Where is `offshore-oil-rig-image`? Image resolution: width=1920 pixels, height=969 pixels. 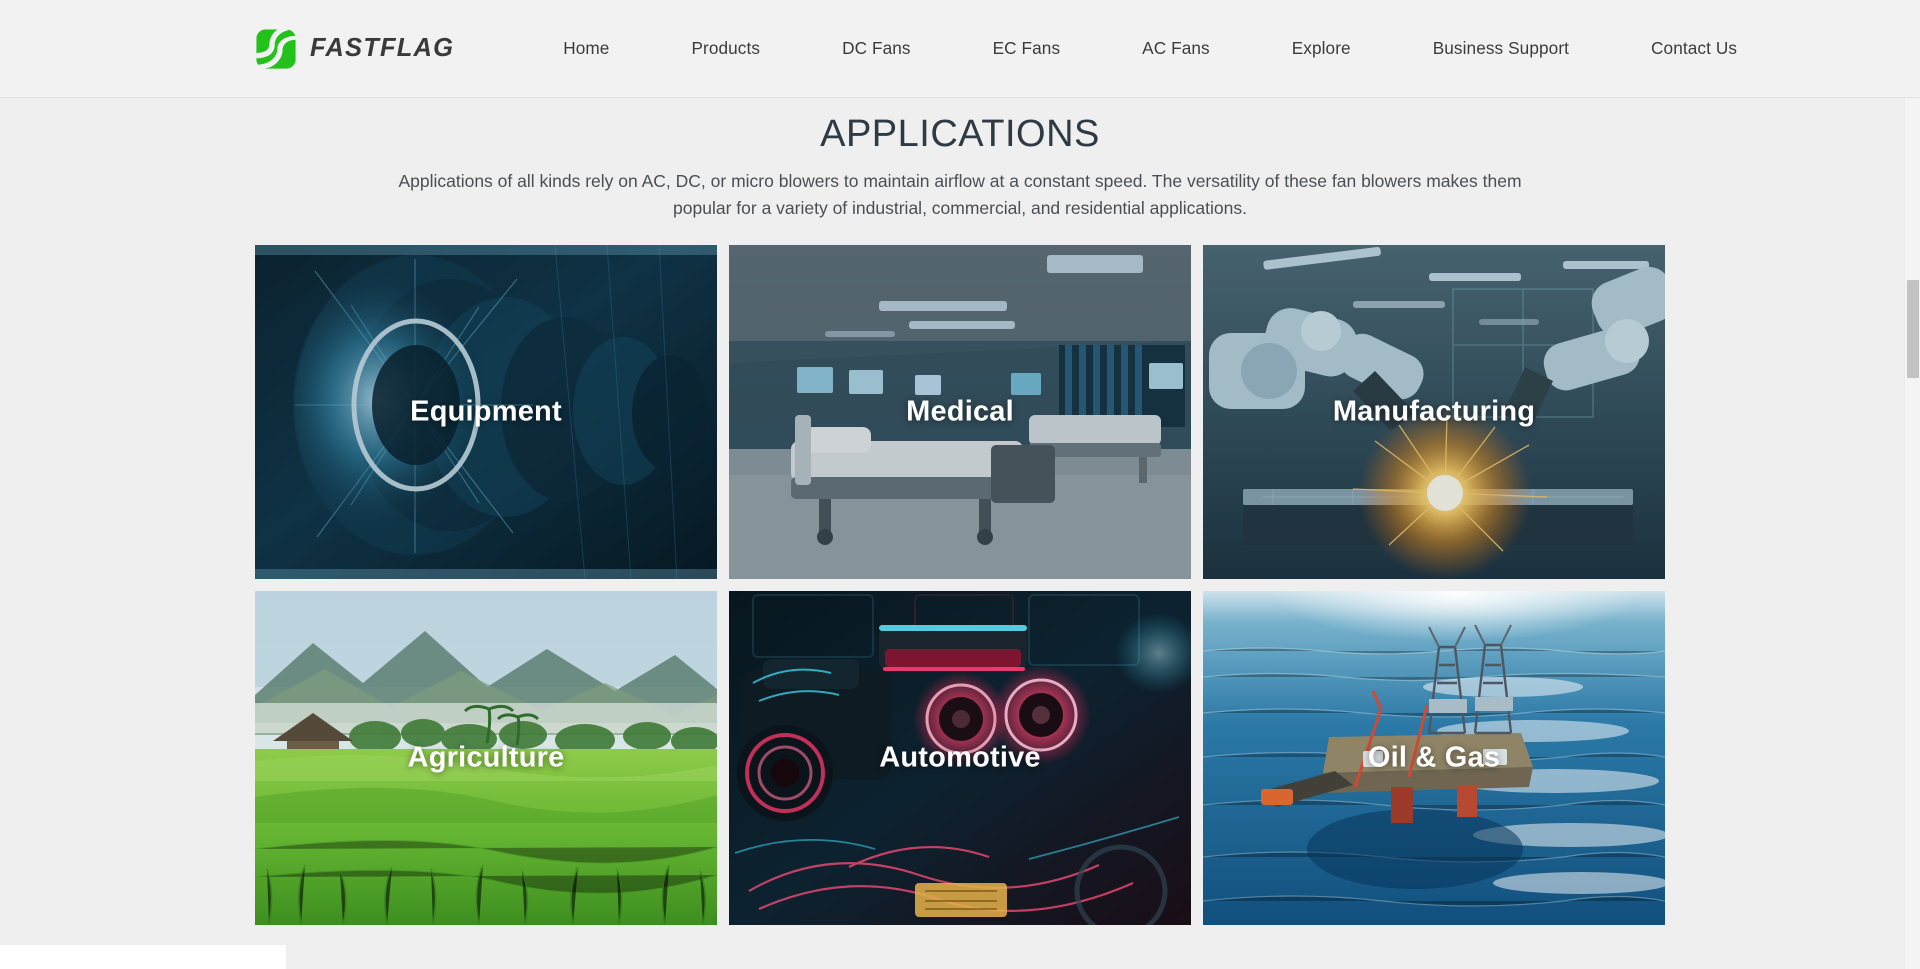
offshore-oil-rig-image is located at coordinates (1434, 757).